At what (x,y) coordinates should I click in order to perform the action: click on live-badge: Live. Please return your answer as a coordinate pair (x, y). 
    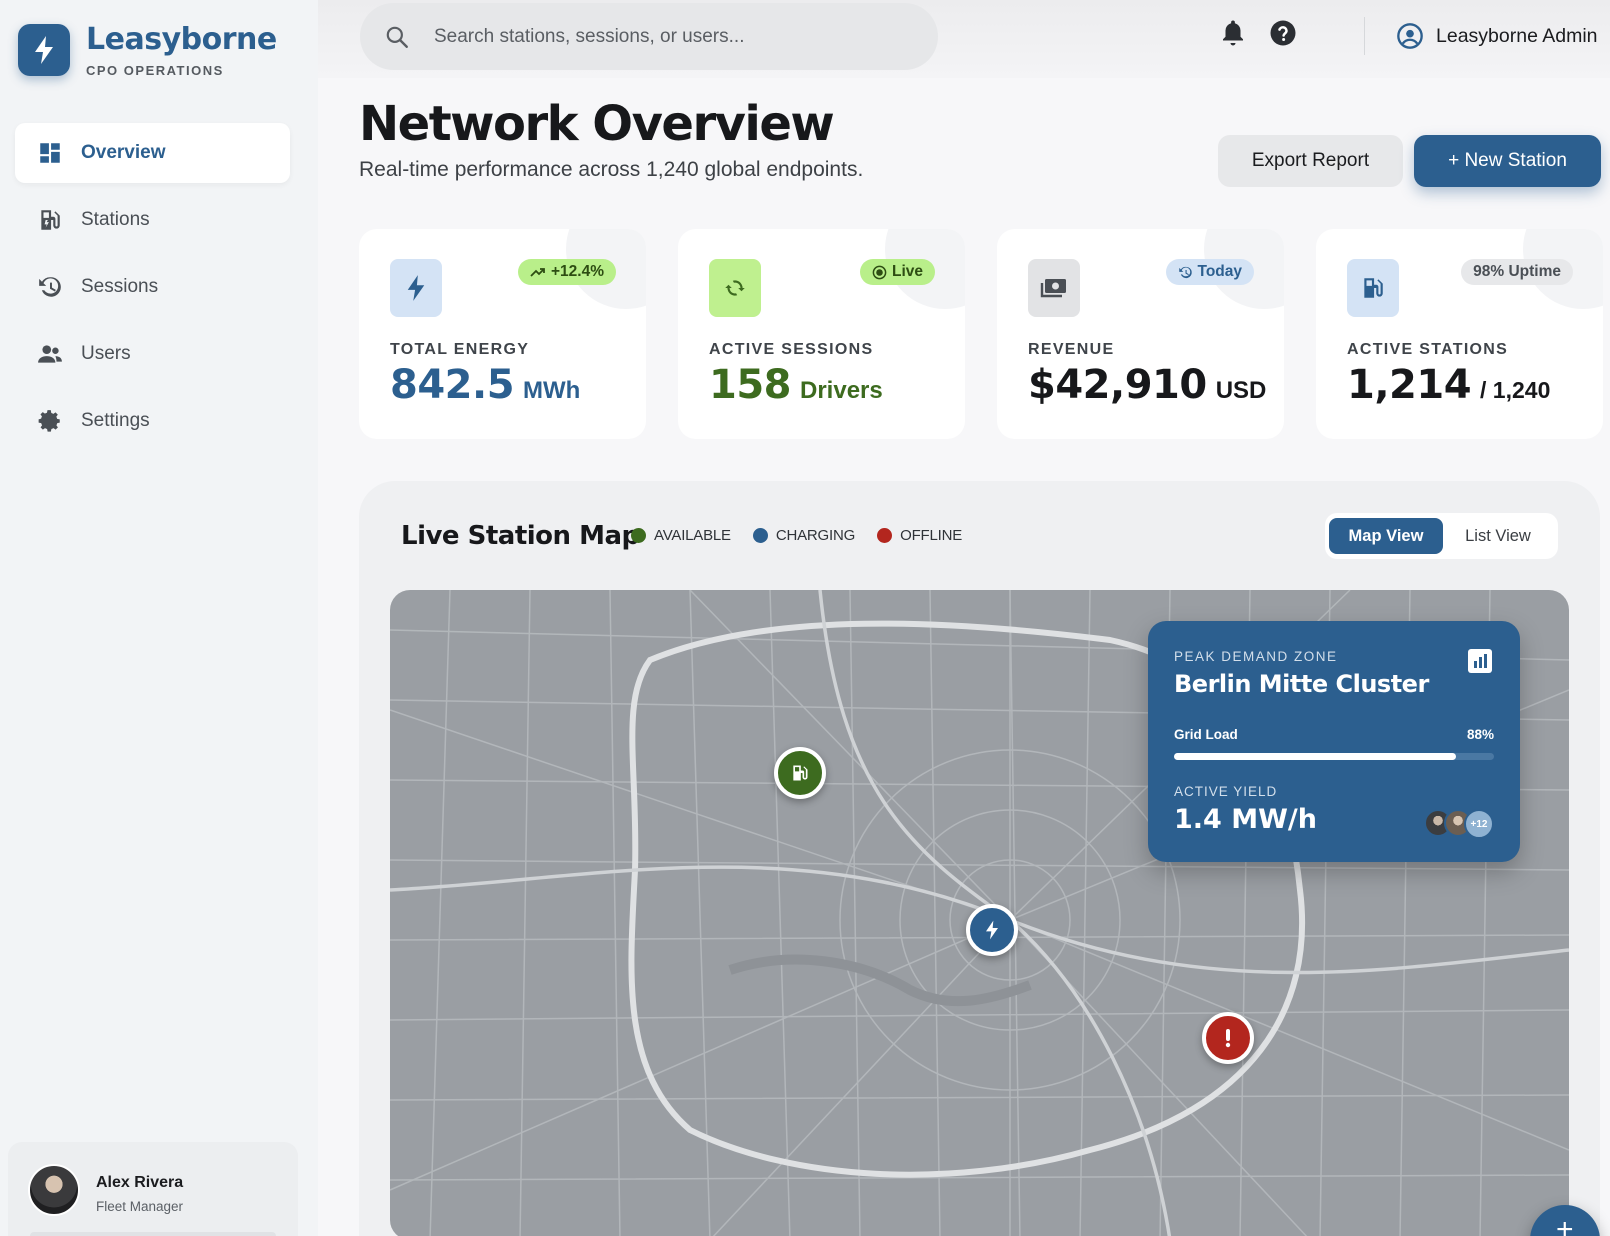
    Looking at the image, I should click on (897, 272).